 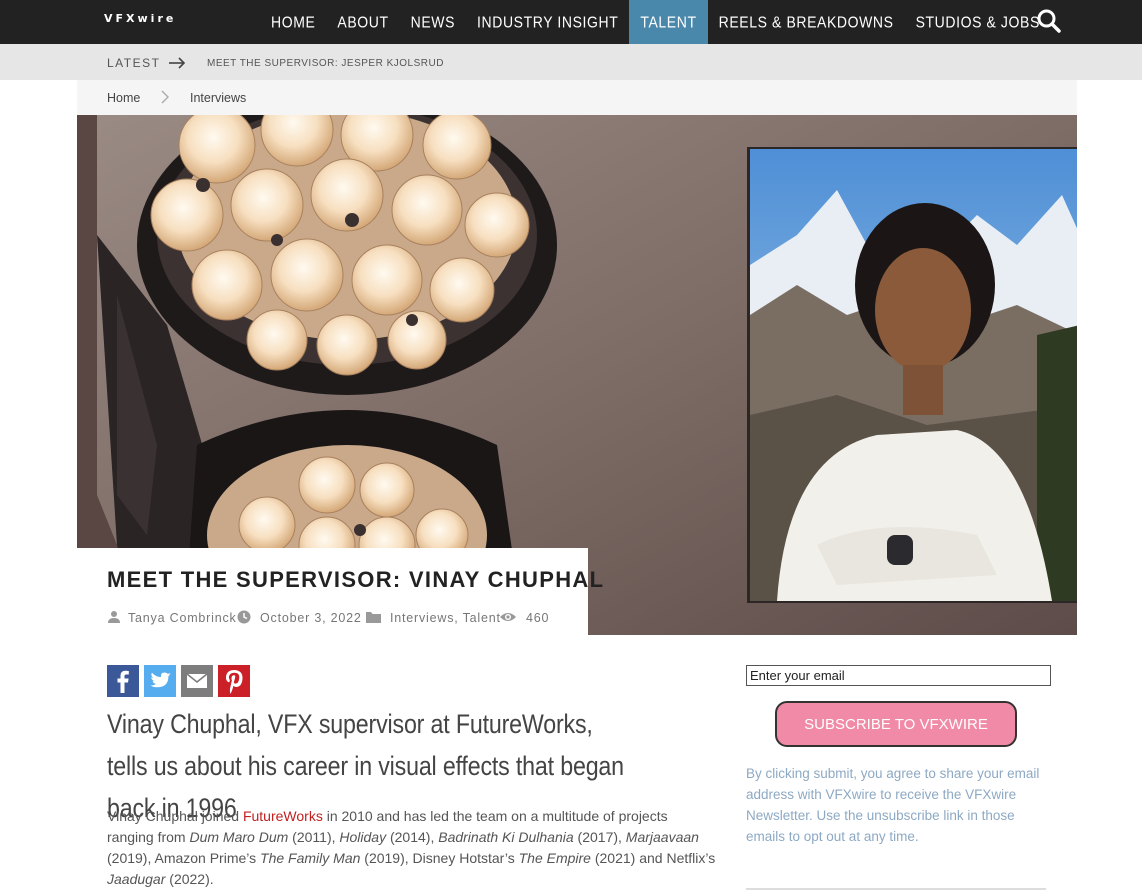 I want to click on search-icon, so click(x=1049, y=21).